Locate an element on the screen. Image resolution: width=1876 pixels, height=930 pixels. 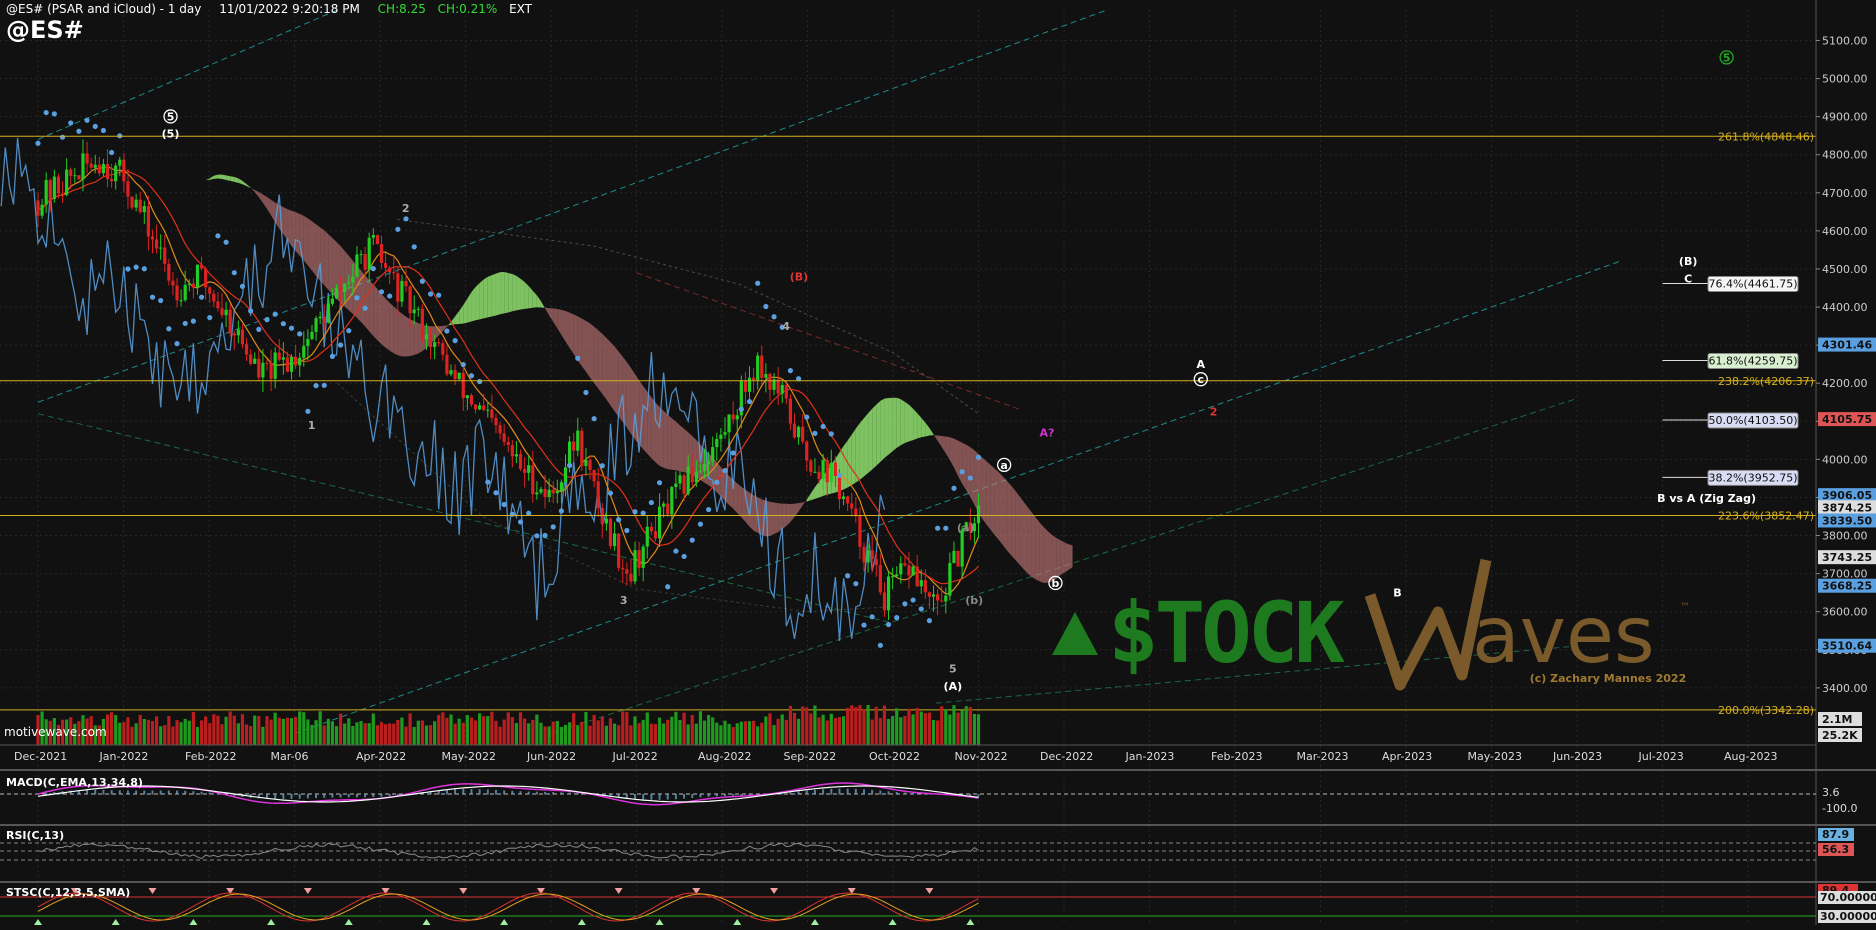
time-label: Jun-2022 is located at coordinates (551, 756).